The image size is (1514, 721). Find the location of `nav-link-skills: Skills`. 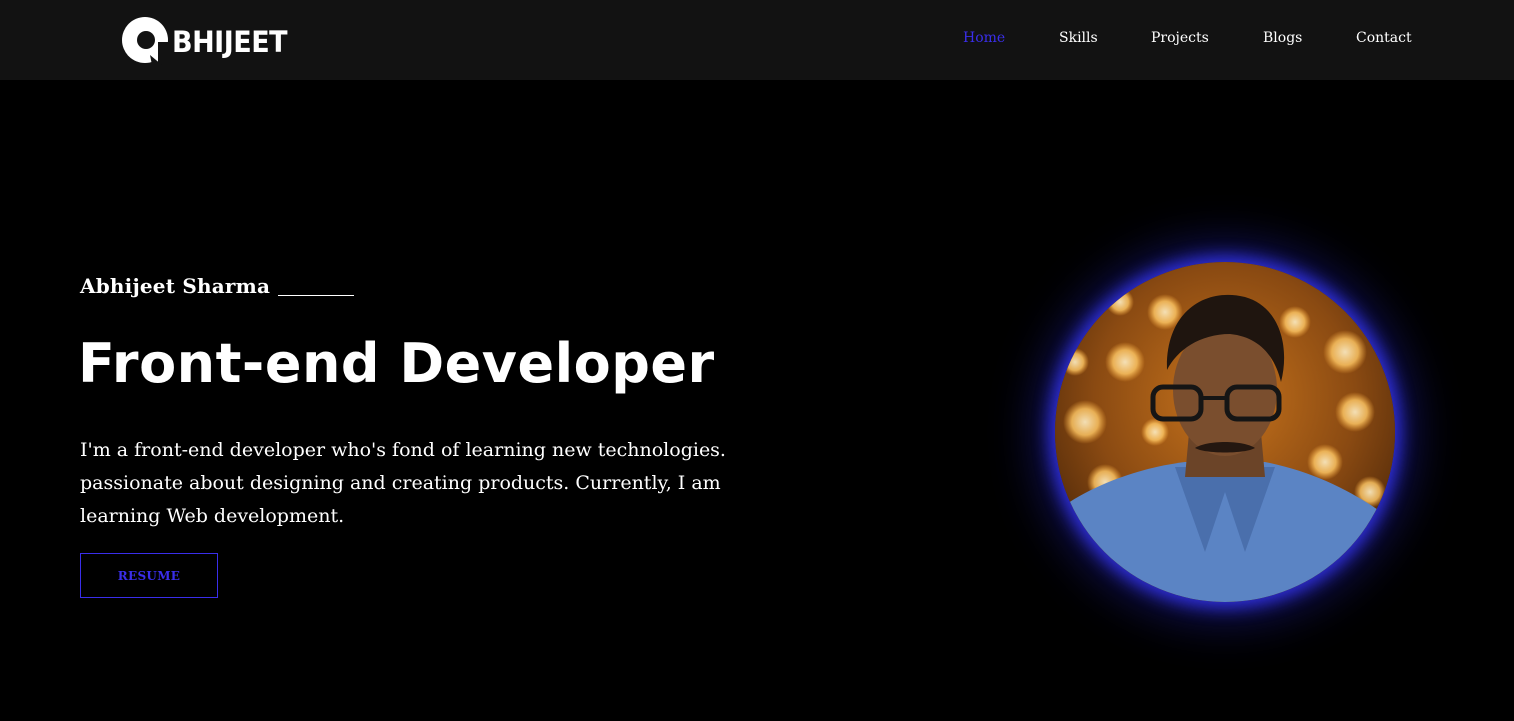

nav-link-skills: Skills is located at coordinates (1078, 38).